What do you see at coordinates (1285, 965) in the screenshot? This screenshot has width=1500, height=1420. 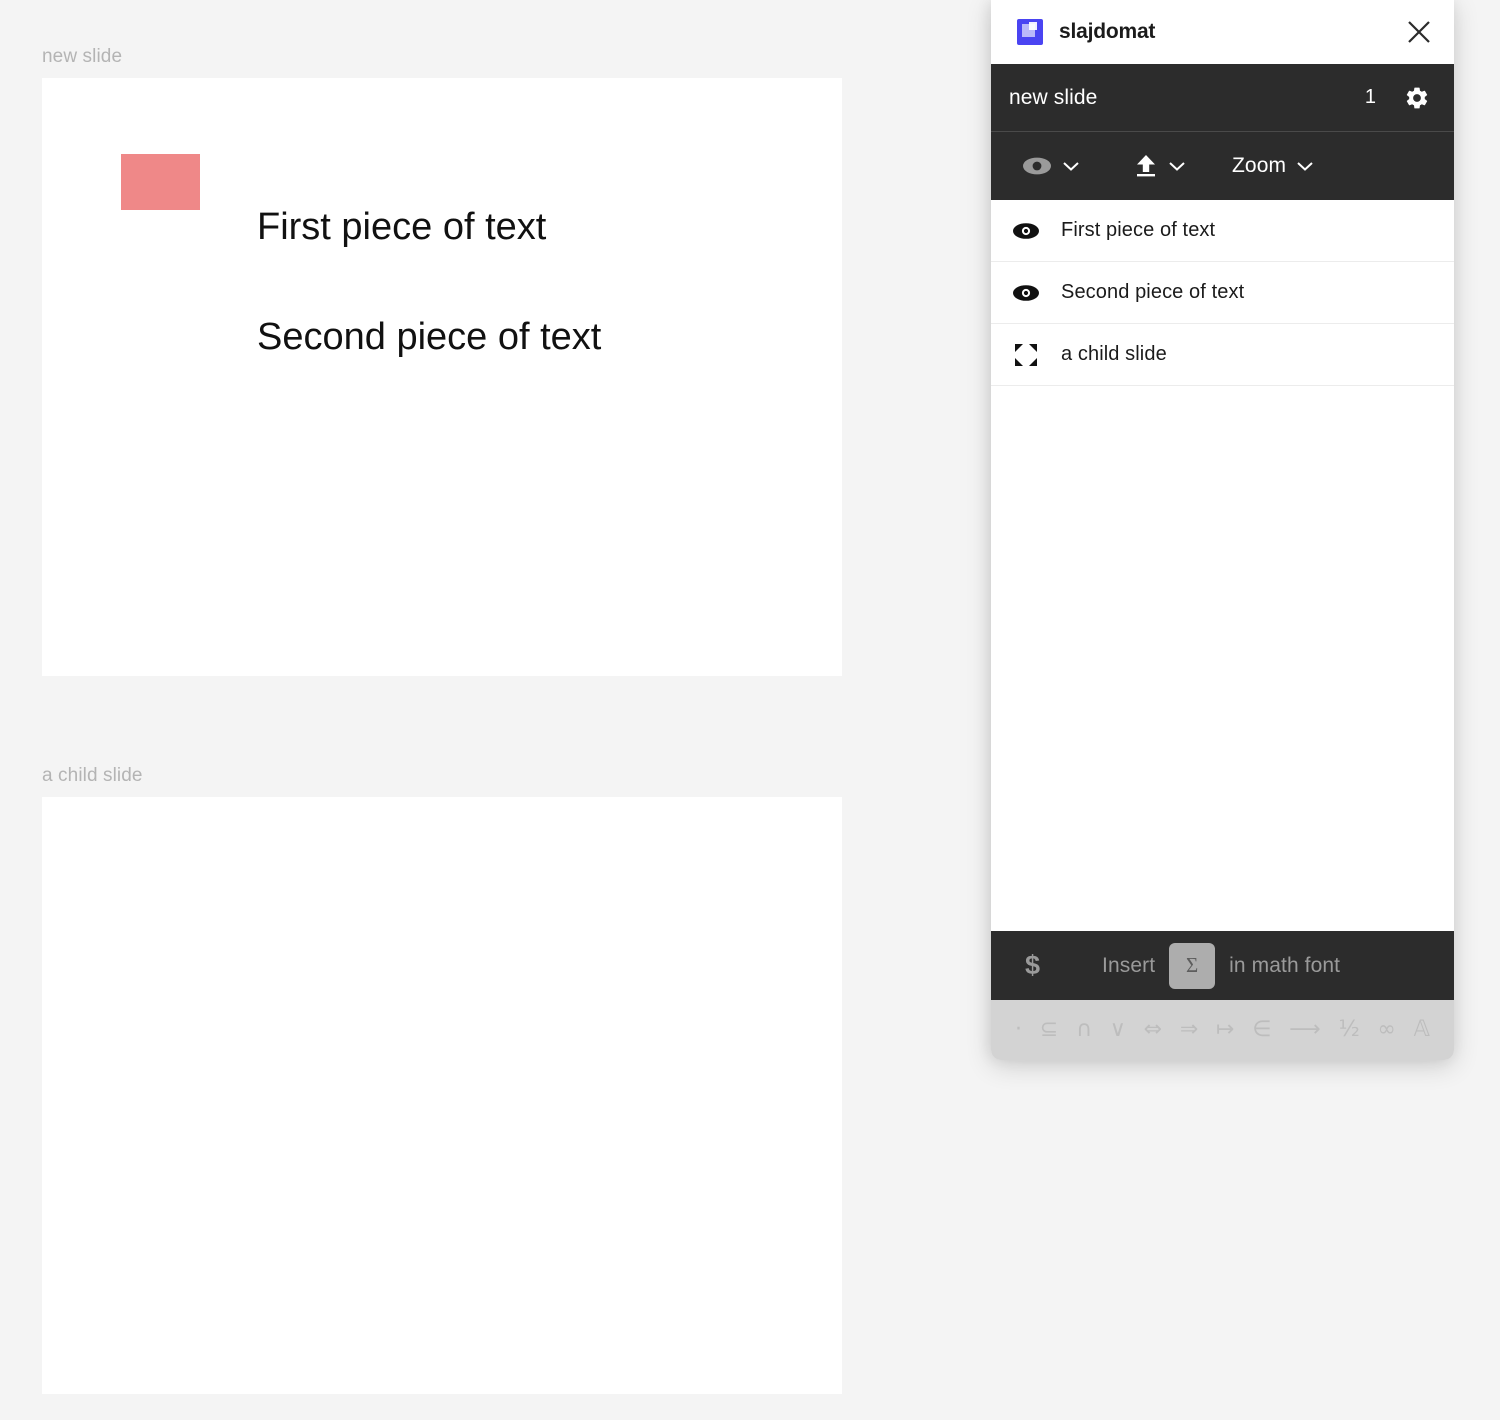 I see `math-suffix-label: in math font` at bounding box center [1285, 965].